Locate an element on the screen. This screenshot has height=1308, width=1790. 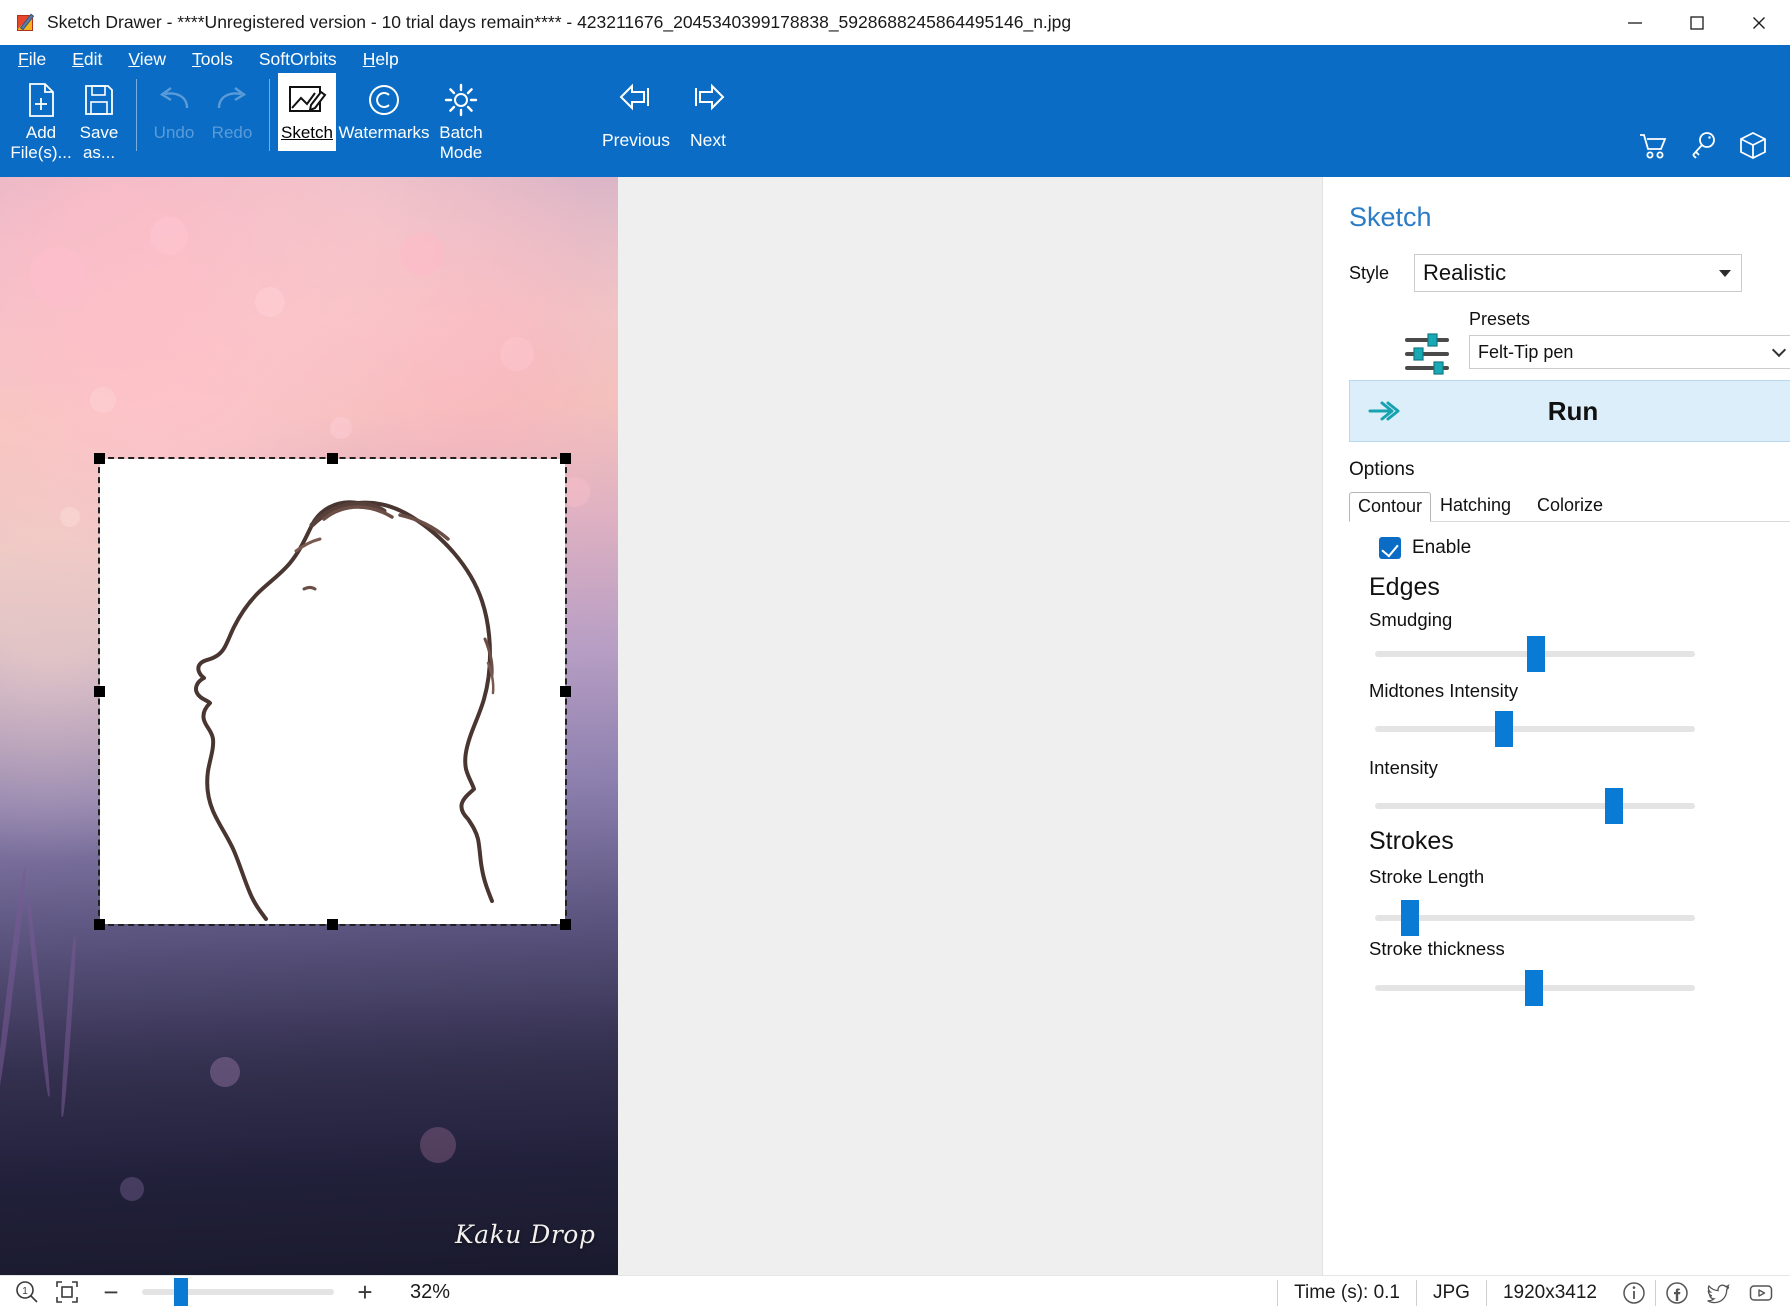
batch-mode-button: Batch Mode is located at coordinates (461, 123).